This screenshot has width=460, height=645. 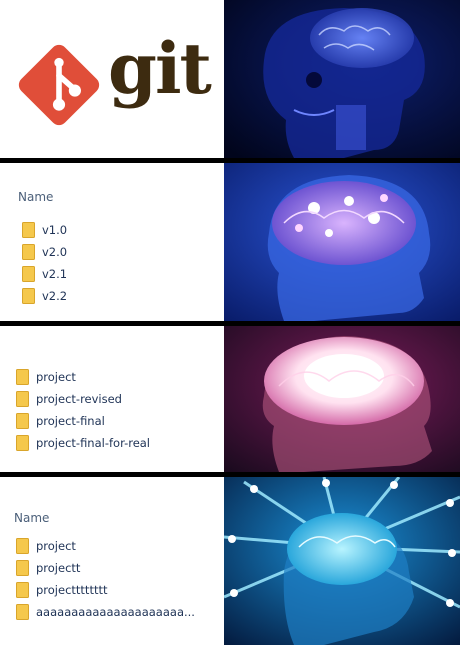 I want to click on folder-name: project-final, so click(x=70, y=421).